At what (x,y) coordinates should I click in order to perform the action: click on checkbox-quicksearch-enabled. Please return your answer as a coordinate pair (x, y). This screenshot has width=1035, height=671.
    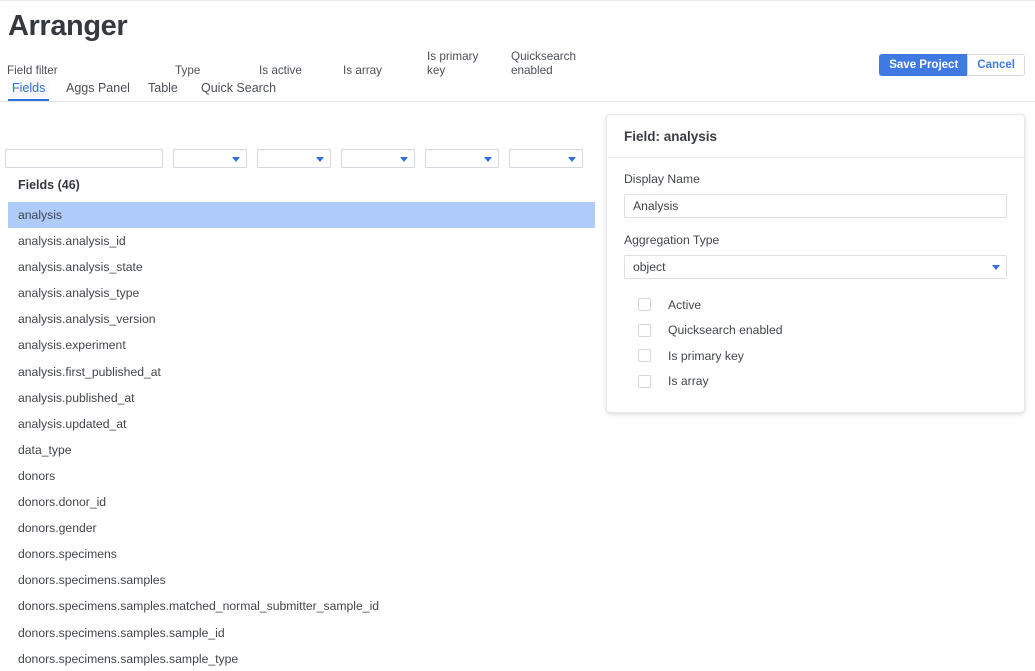
    Looking at the image, I should click on (644, 330).